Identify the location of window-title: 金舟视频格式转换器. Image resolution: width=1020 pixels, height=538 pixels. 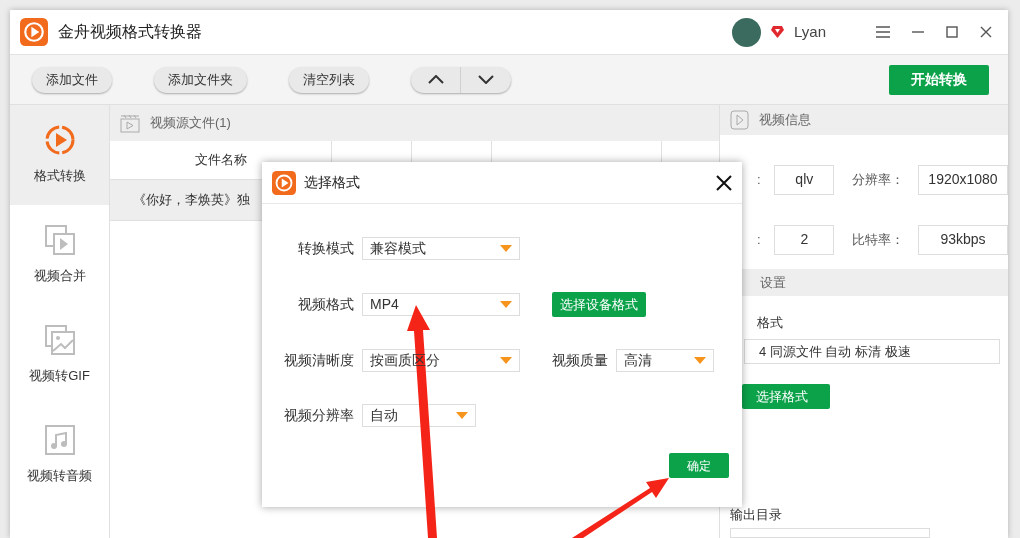
(130, 32).